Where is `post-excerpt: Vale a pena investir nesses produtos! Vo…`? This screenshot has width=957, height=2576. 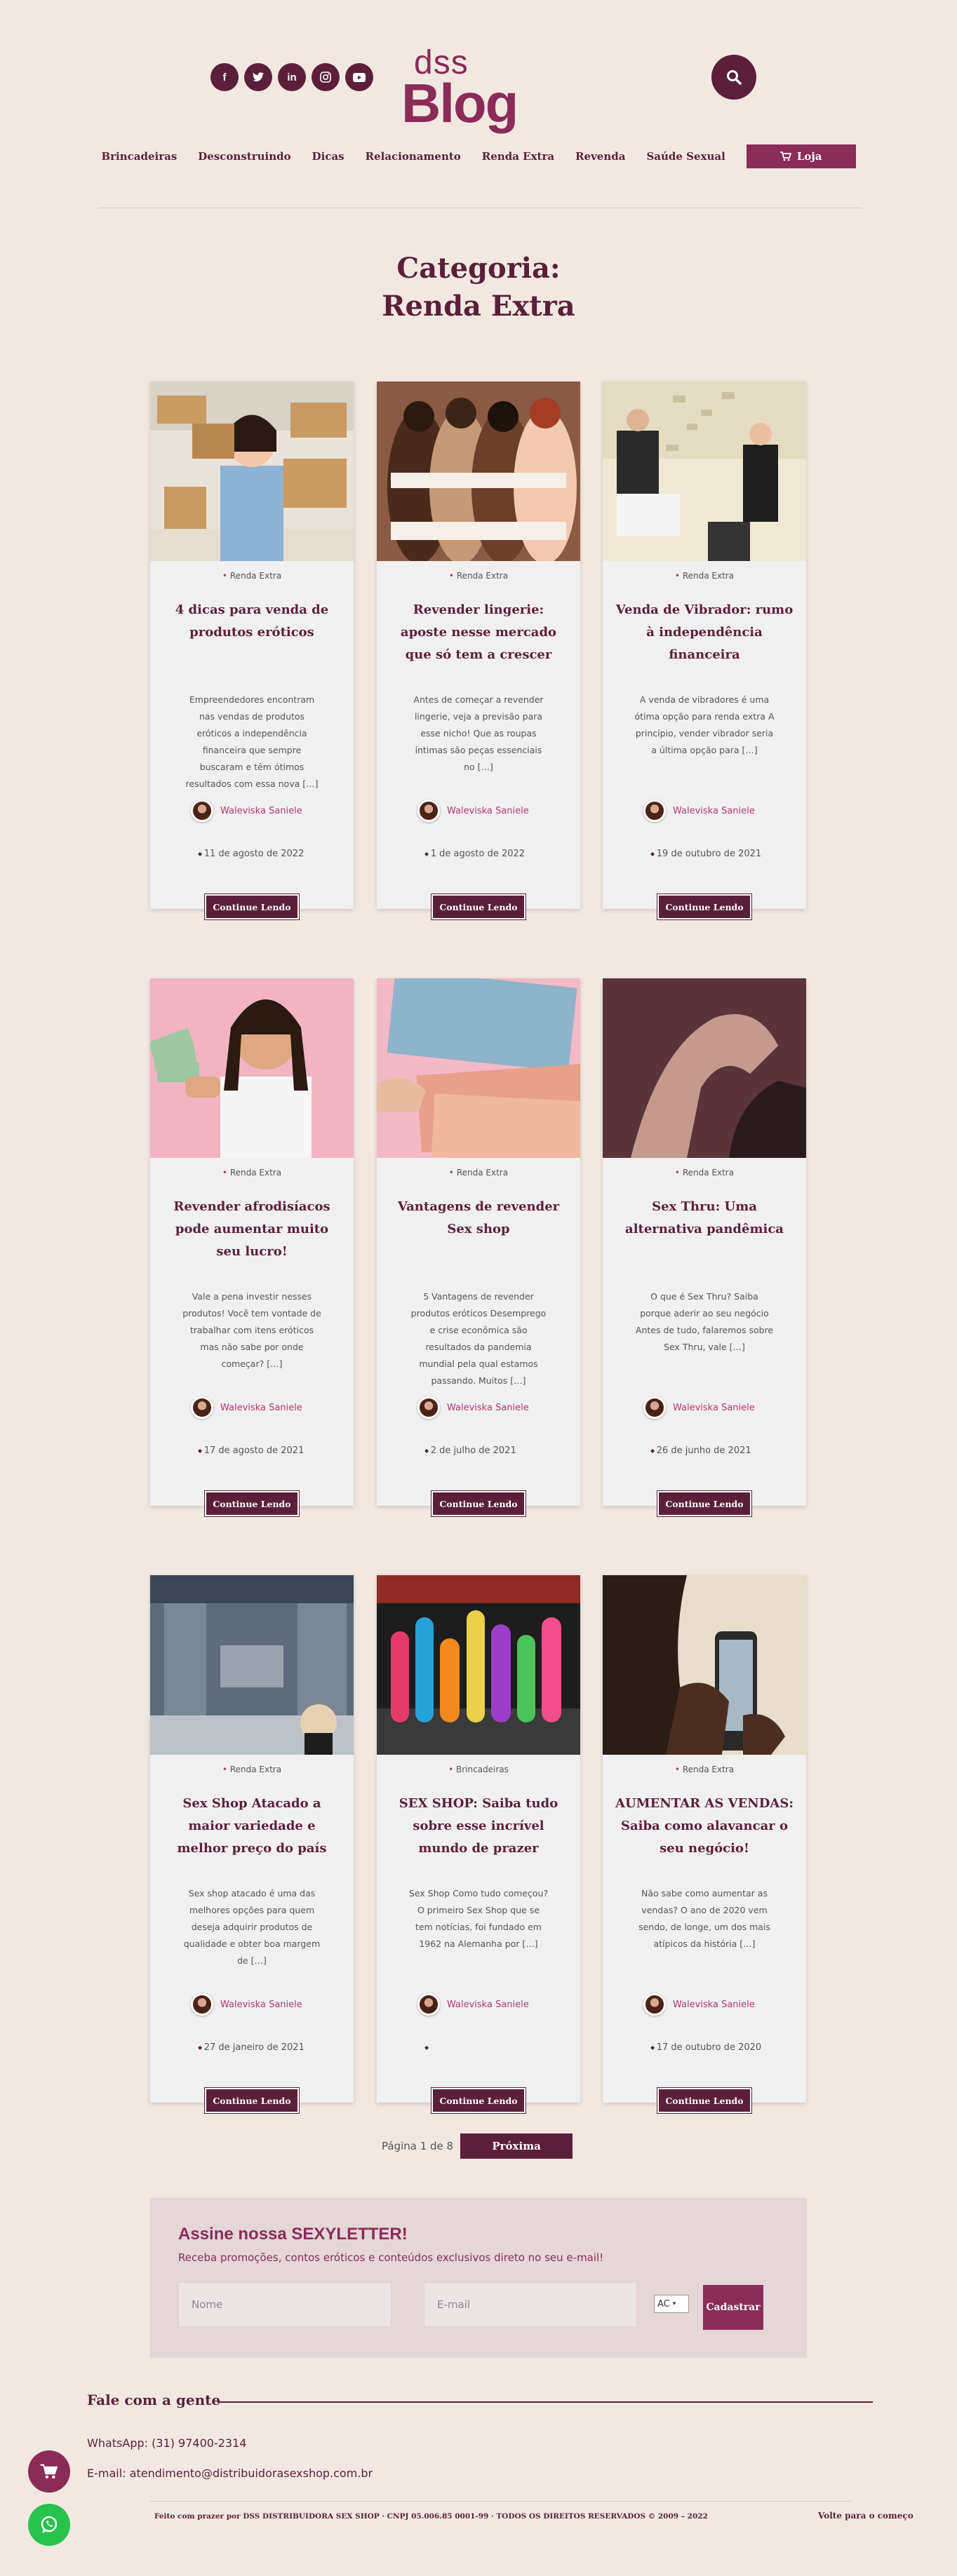 post-excerpt: Vale a pena investir nesses produtos! Vo… is located at coordinates (252, 1330).